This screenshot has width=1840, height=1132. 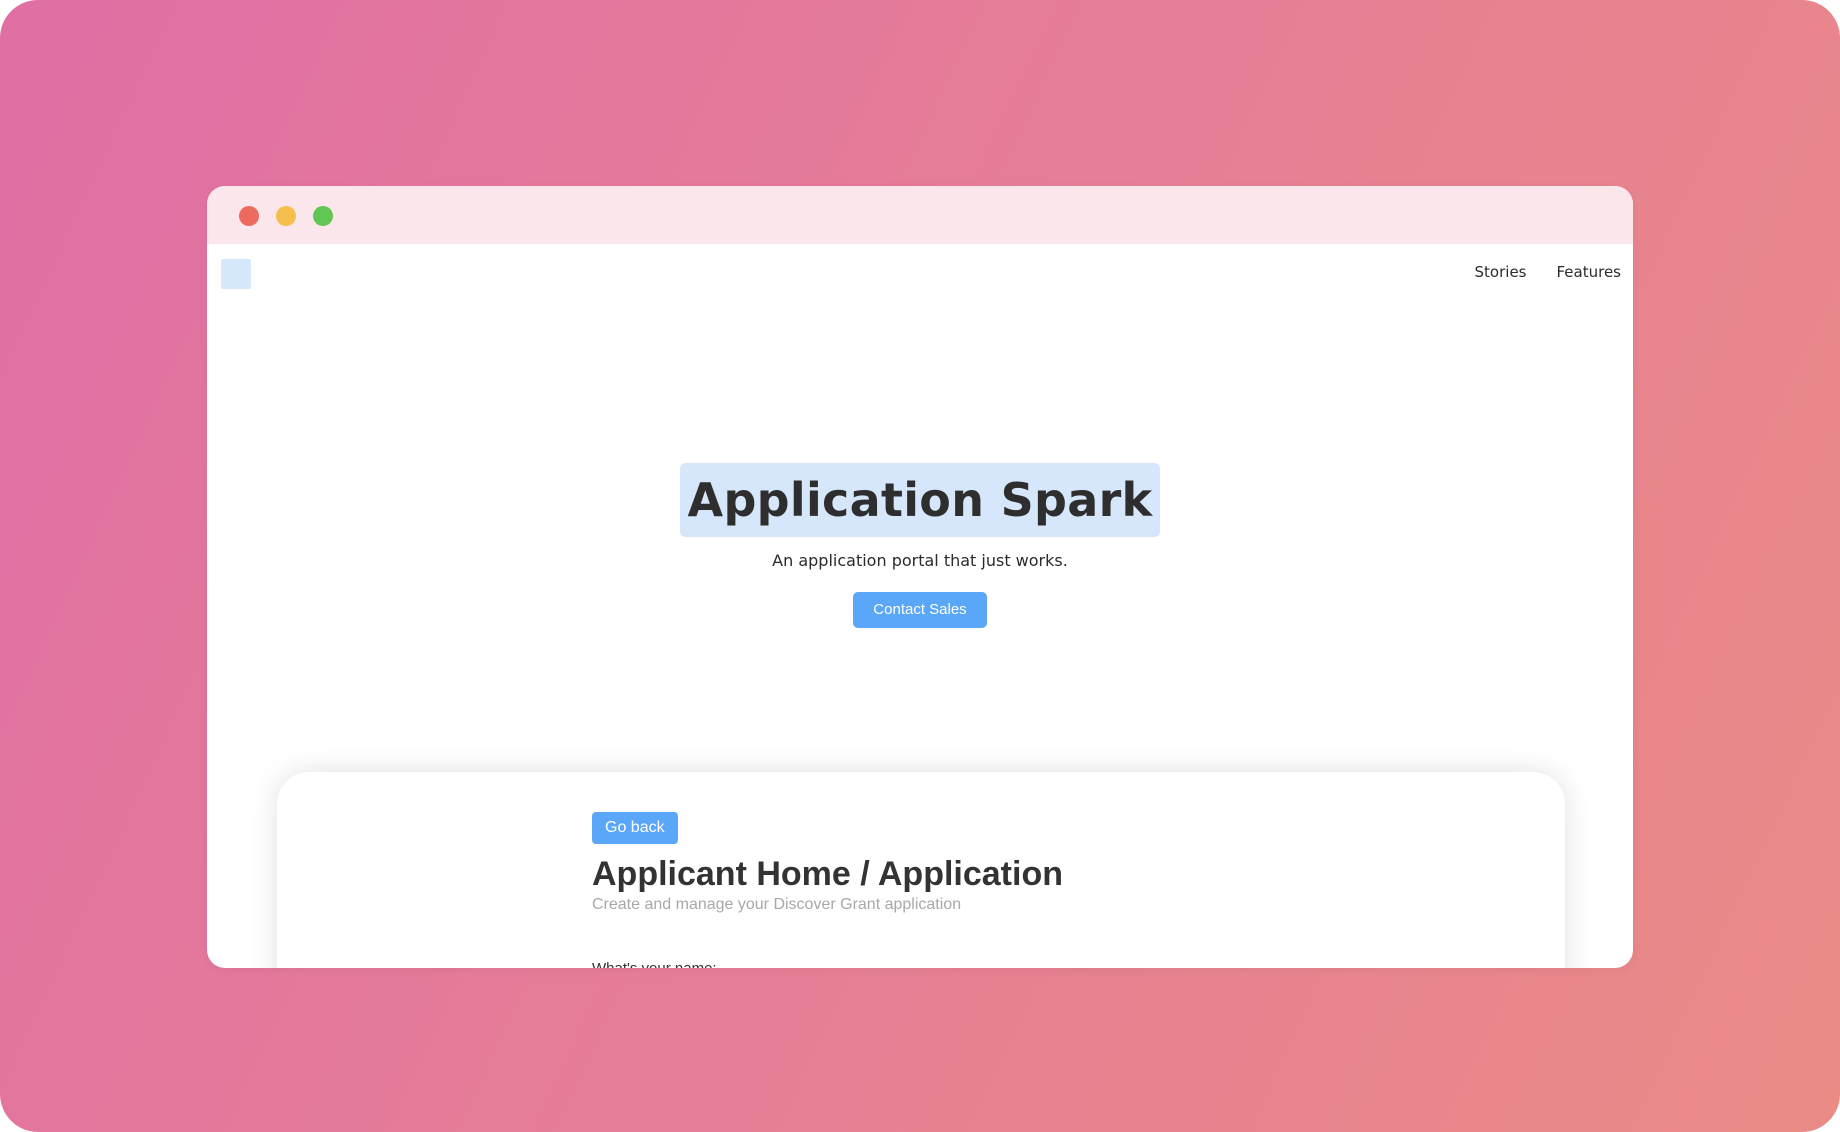 What do you see at coordinates (1501, 272) in the screenshot?
I see `nav-link-stories: Stories` at bounding box center [1501, 272].